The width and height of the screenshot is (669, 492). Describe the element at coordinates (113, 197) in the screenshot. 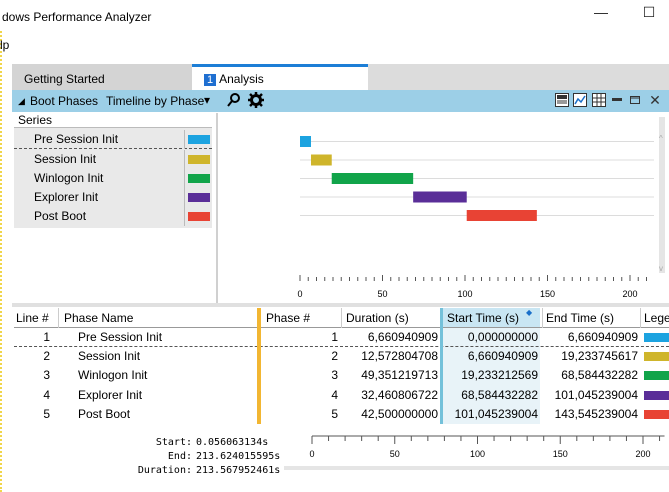

I see `series-item: Explorer Init` at that location.